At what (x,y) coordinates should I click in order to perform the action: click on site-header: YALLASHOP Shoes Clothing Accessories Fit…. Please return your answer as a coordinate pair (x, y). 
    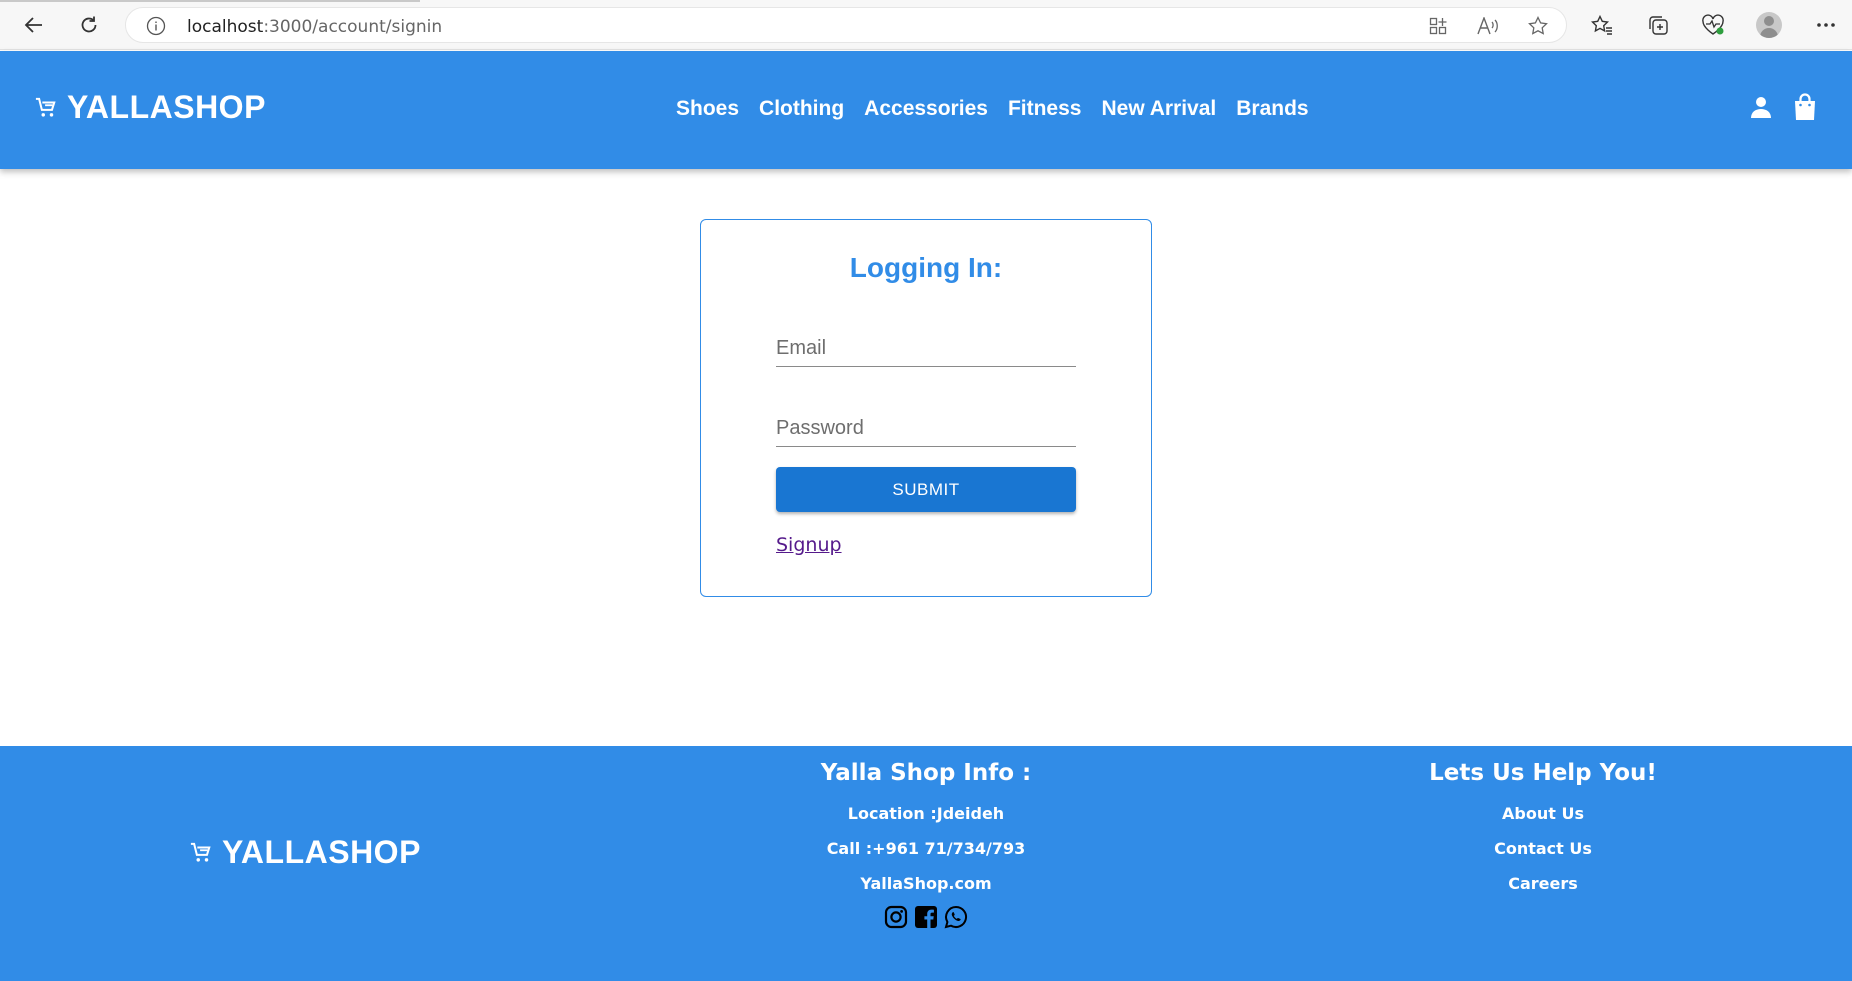
    Looking at the image, I should click on (926, 110).